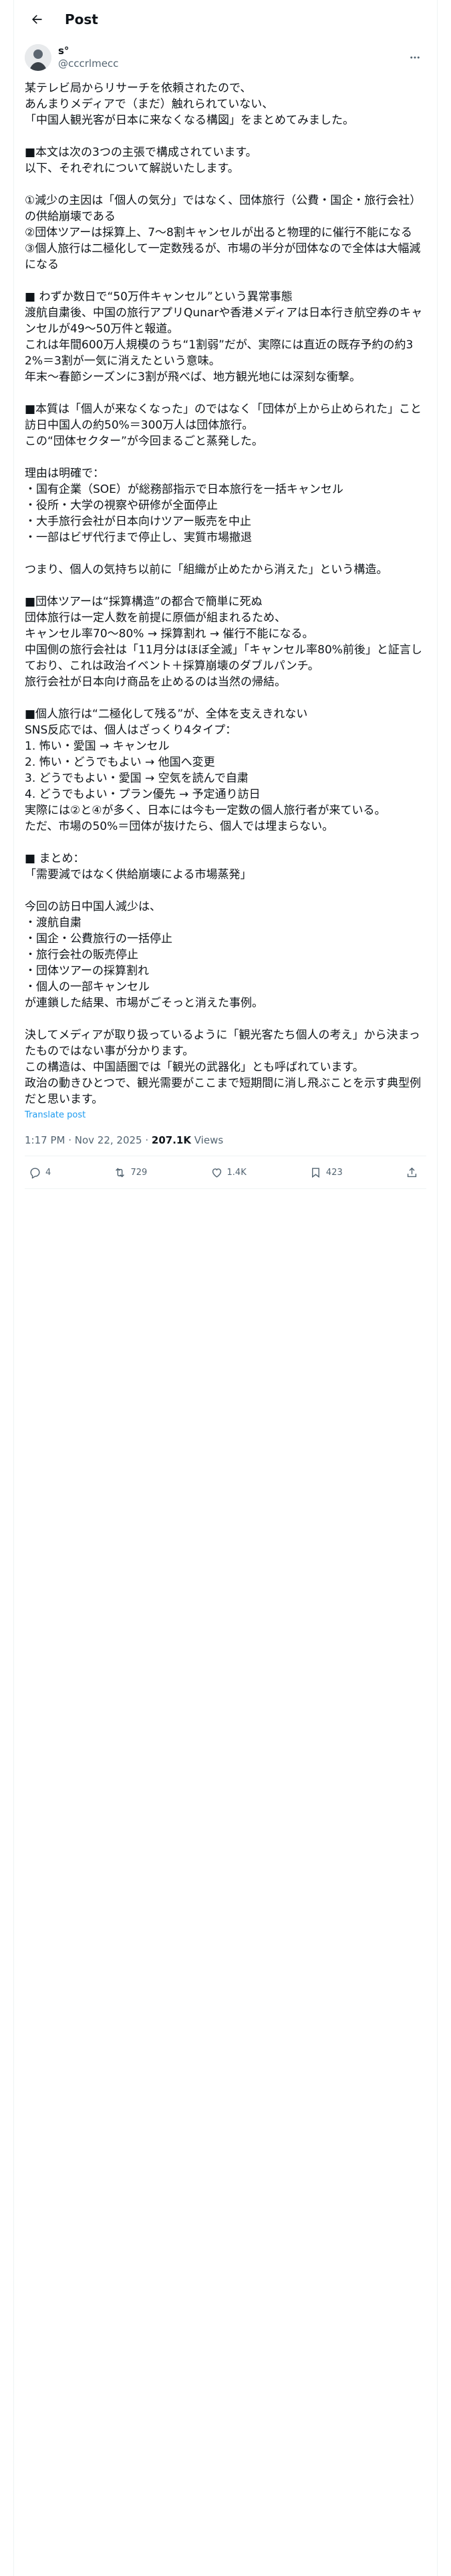 This screenshot has width=451, height=2576. I want to click on views-count: 207.1K, so click(171, 1140).